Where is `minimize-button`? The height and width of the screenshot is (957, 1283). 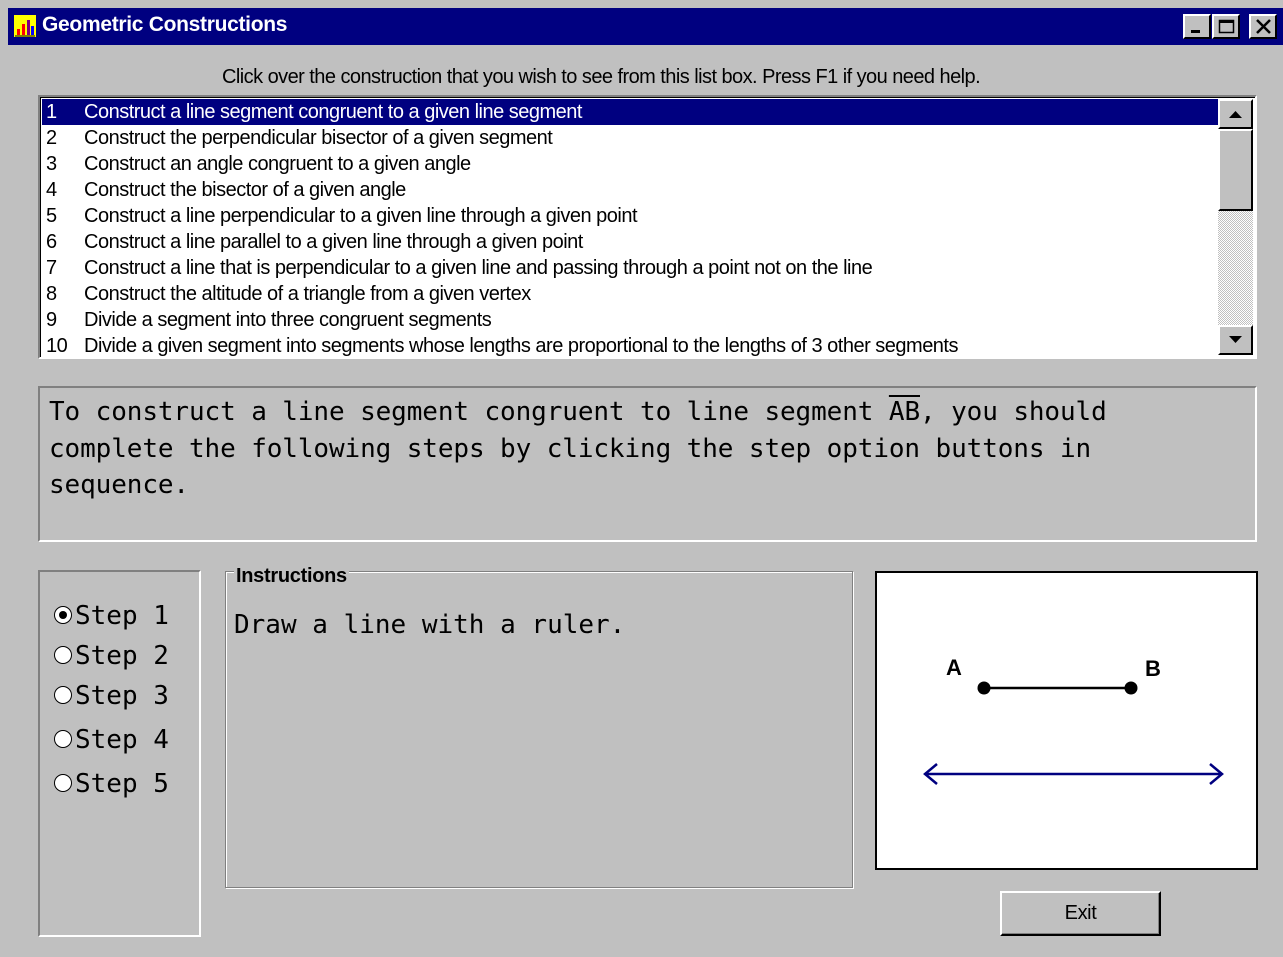 minimize-button is located at coordinates (1197, 26).